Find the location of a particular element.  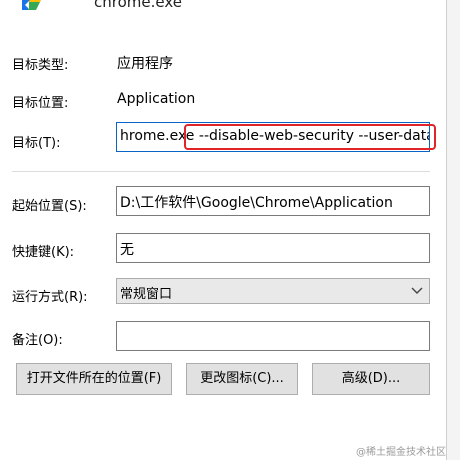

target-location-label: 目标位置: is located at coordinates (40, 103).